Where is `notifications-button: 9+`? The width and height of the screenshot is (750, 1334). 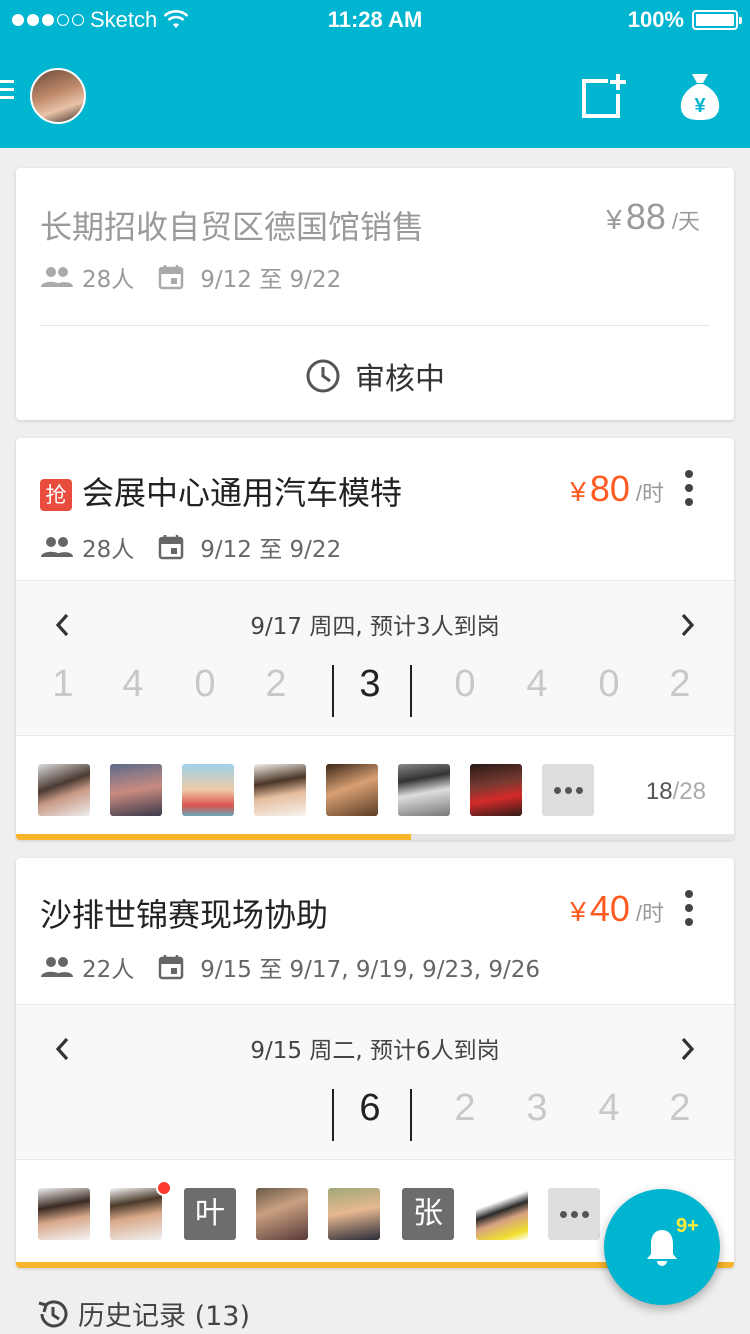 notifications-button: 9+ is located at coordinates (662, 1247).